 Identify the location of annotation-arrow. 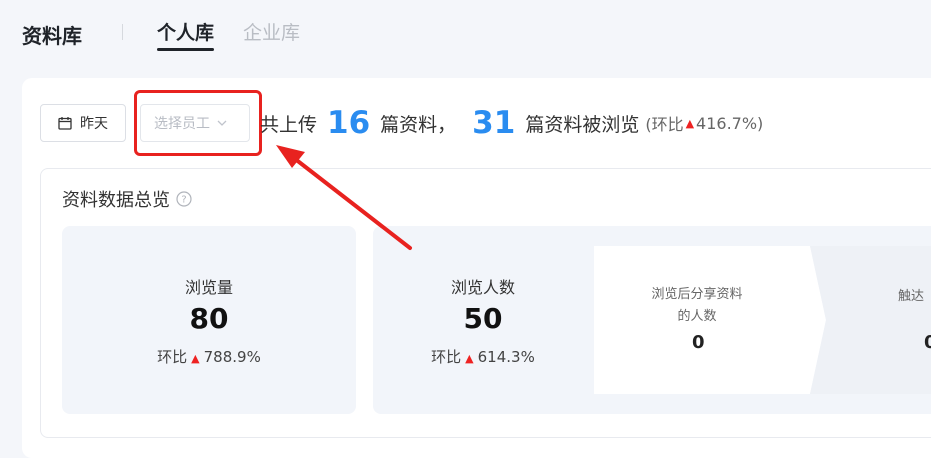
(344, 197).